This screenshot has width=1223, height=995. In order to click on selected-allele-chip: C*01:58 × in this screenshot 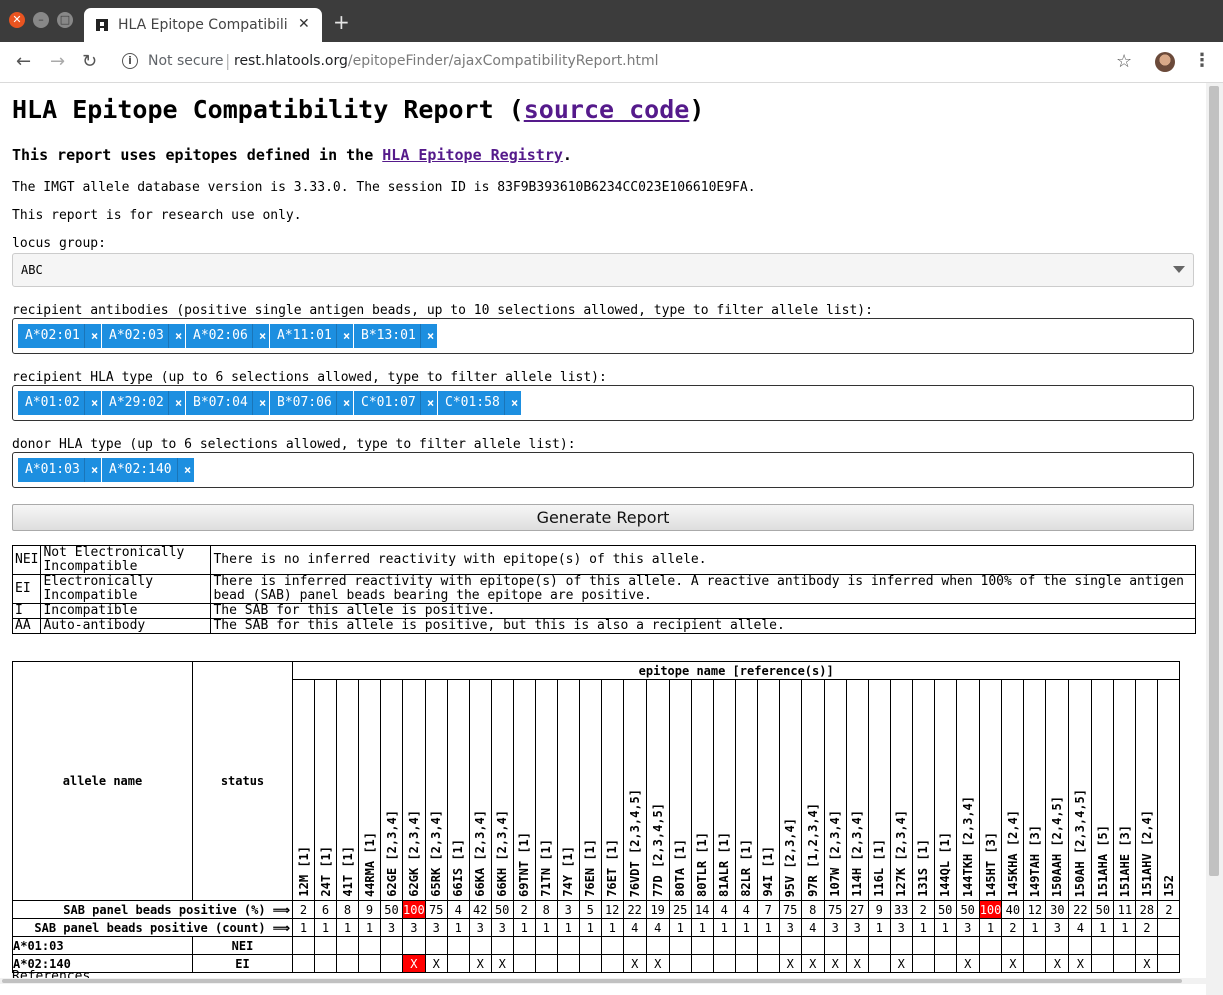, I will do `click(479, 403)`.